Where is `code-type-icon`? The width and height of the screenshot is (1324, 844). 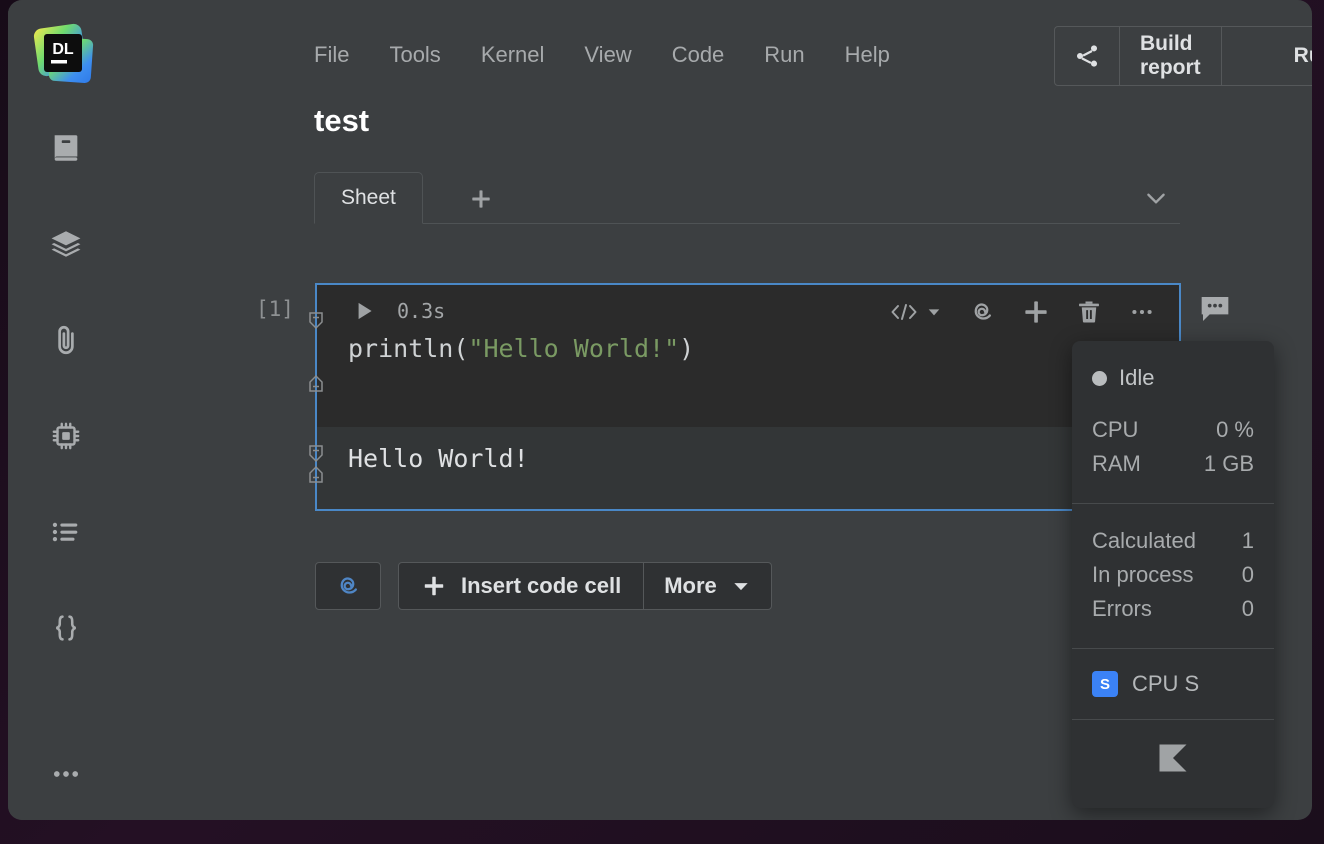
code-type-icon is located at coordinates (904, 312).